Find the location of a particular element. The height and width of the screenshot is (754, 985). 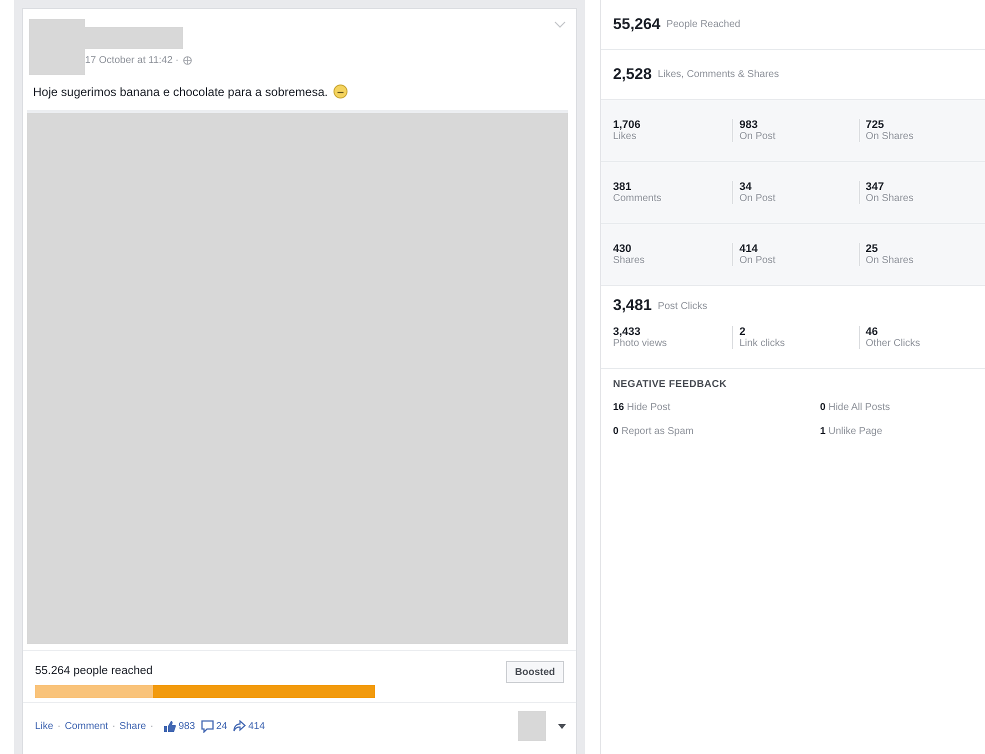

metric-value: 983 is located at coordinates (749, 125).